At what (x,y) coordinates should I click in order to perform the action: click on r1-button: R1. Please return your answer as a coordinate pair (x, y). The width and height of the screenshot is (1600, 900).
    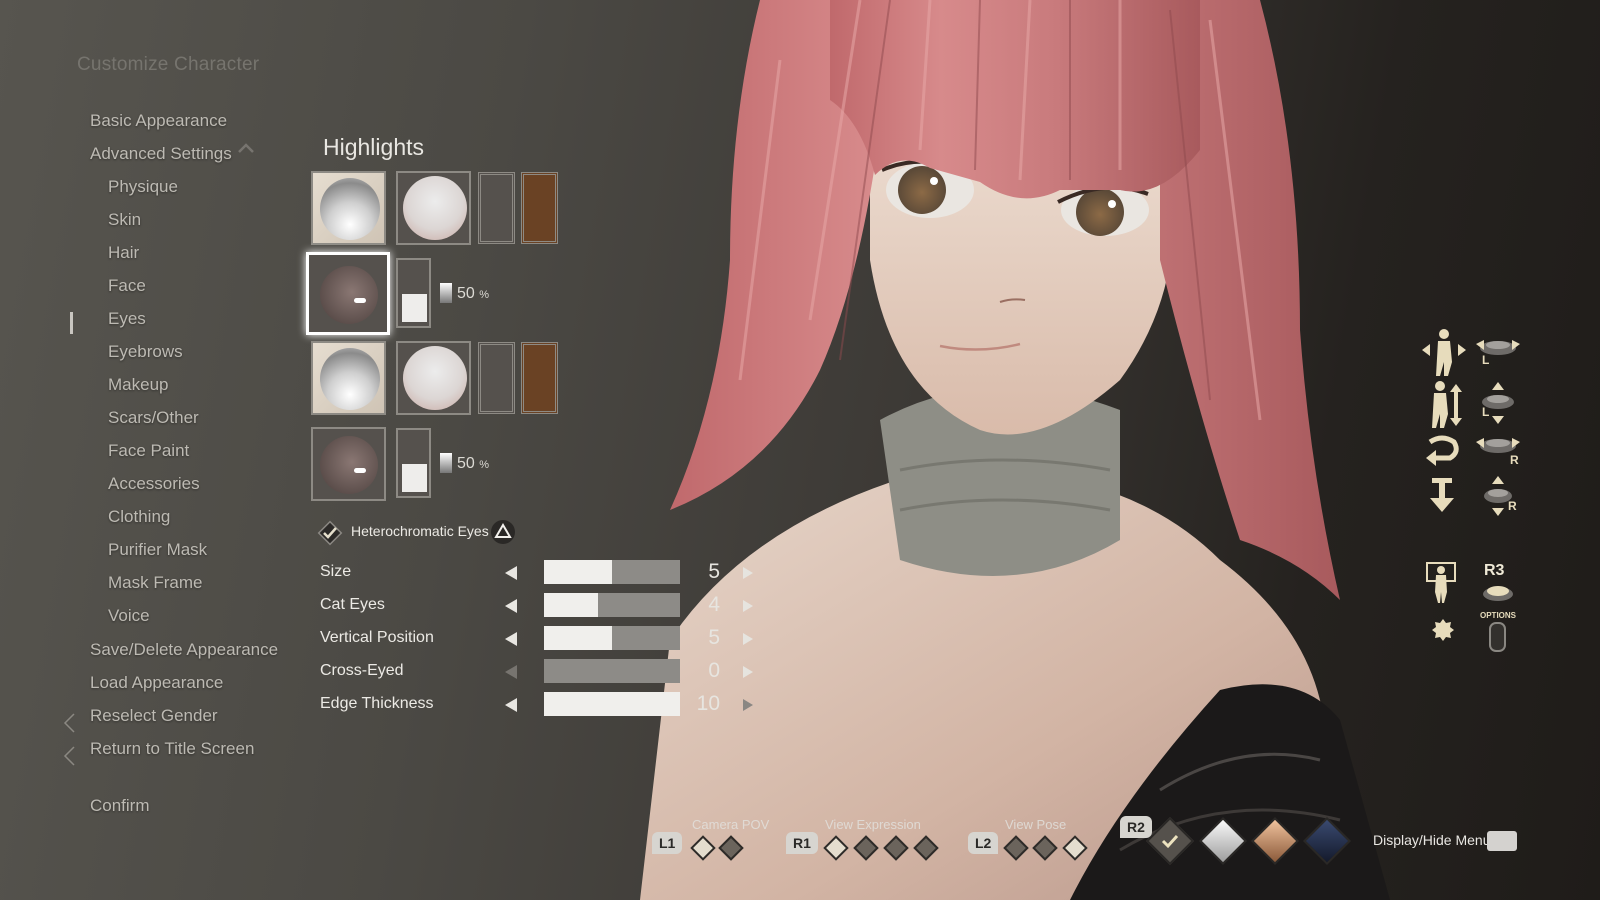
    Looking at the image, I should click on (802, 843).